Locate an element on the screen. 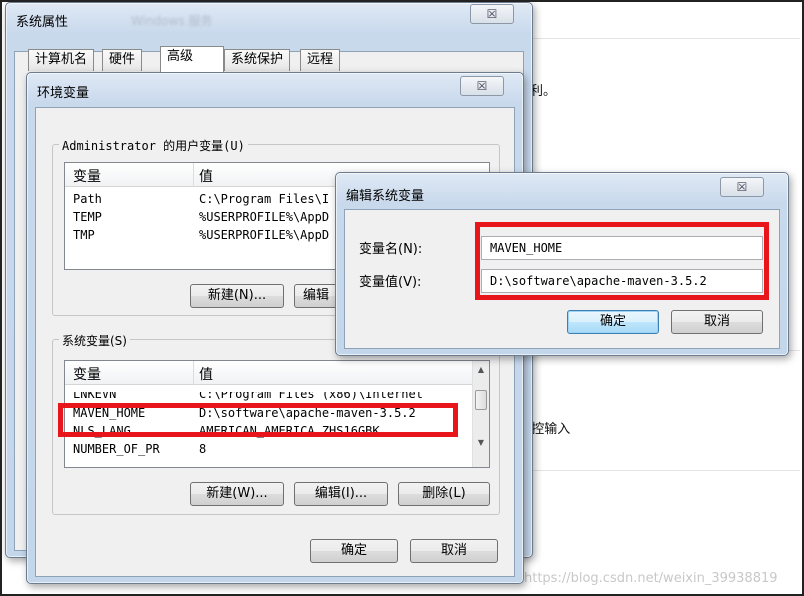 The image size is (804, 596). table-row: LNKEVN C:\Program Files (x86)\Internet is located at coordinates (277, 395).